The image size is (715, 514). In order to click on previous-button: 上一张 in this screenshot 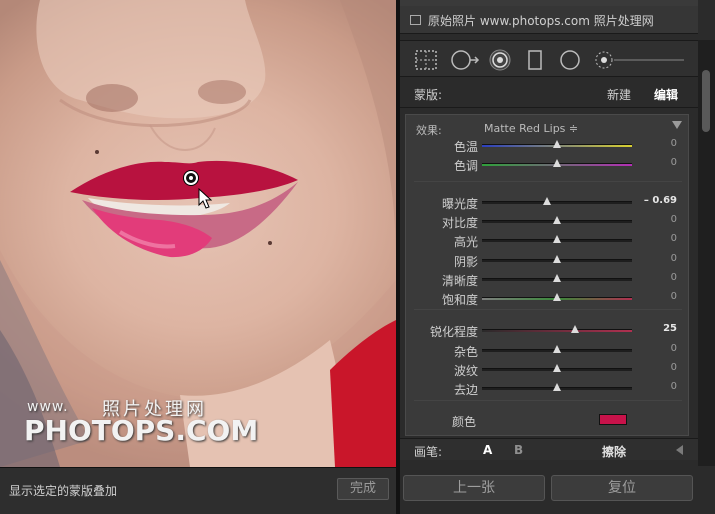, I will do `click(474, 488)`.